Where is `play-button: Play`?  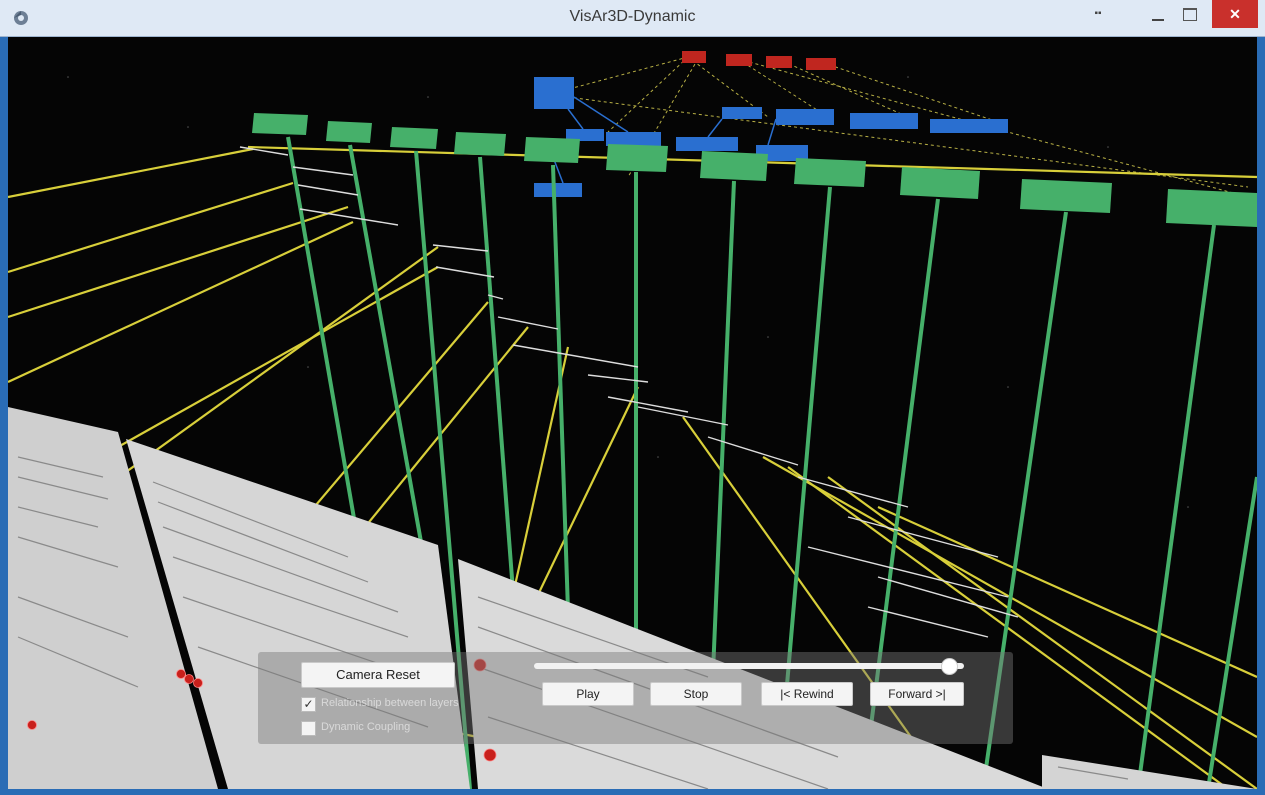 play-button: Play is located at coordinates (588, 694).